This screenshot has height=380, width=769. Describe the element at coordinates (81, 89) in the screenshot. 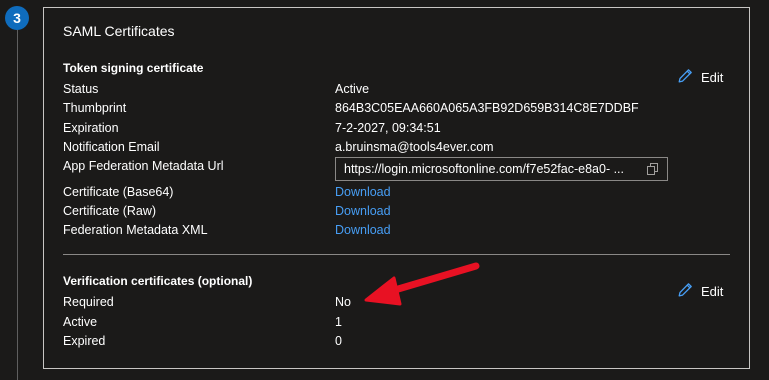

I see `status-label: Status` at that location.